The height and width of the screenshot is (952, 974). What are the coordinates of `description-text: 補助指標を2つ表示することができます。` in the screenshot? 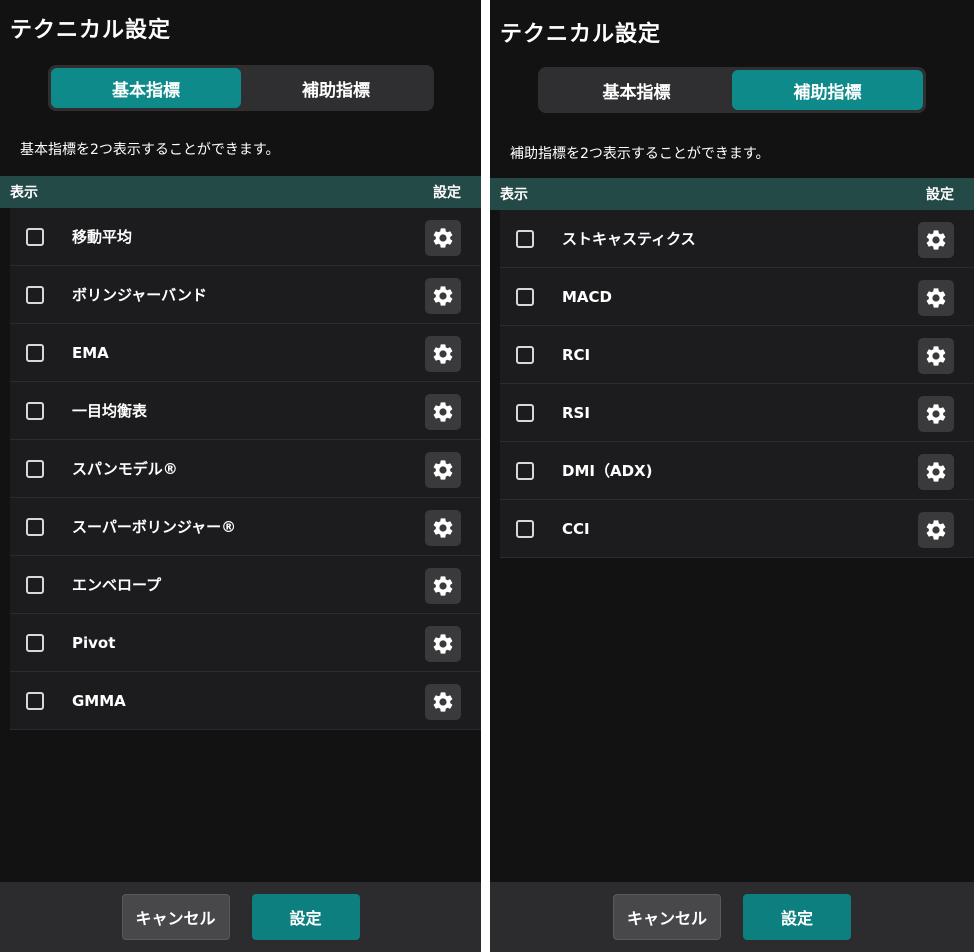 It's located at (640, 154).